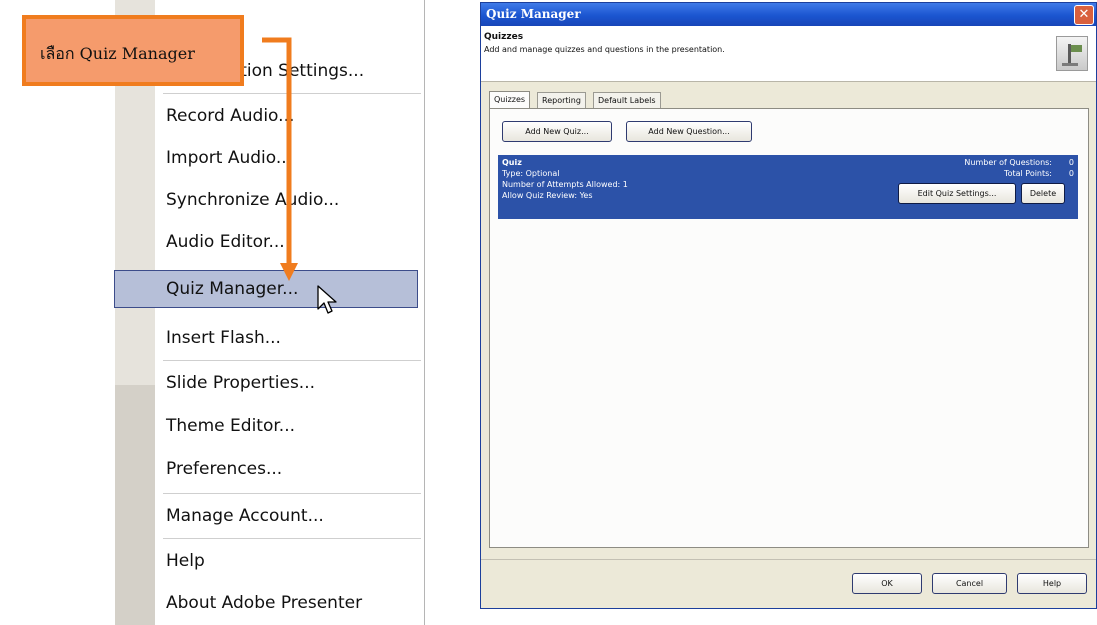 The width and height of the screenshot is (1097, 625). What do you see at coordinates (887, 583) in the screenshot?
I see `ok-button: OK` at bounding box center [887, 583].